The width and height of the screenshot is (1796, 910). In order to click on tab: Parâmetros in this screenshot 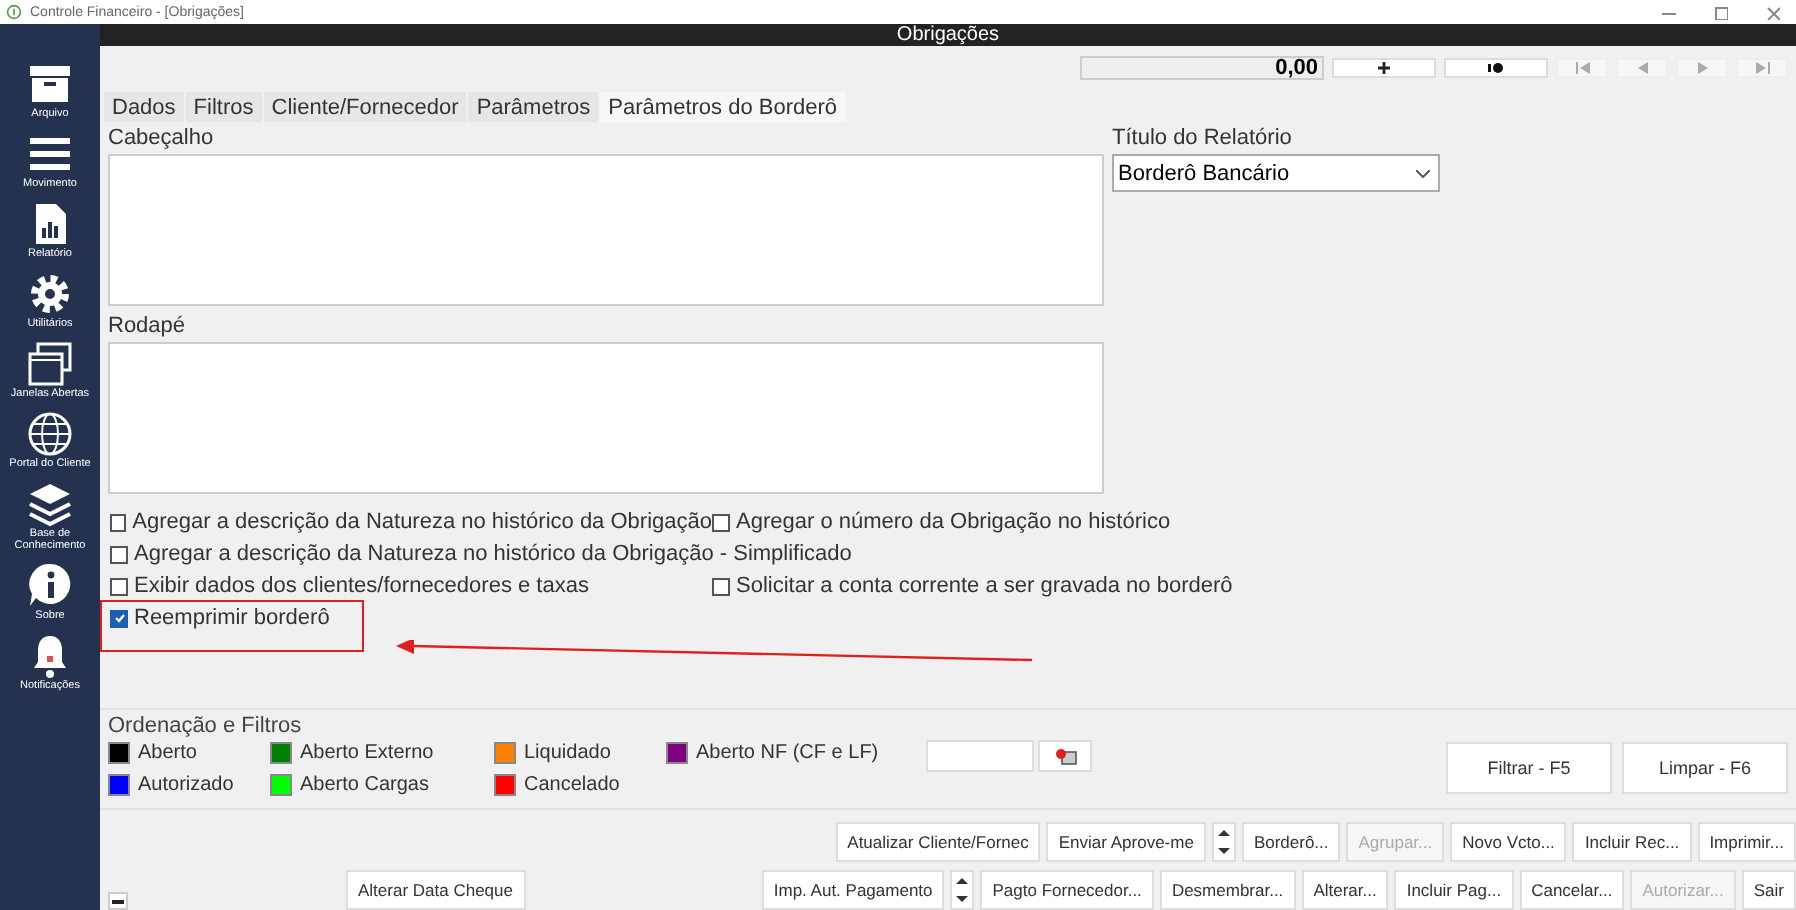, I will do `click(533, 107)`.